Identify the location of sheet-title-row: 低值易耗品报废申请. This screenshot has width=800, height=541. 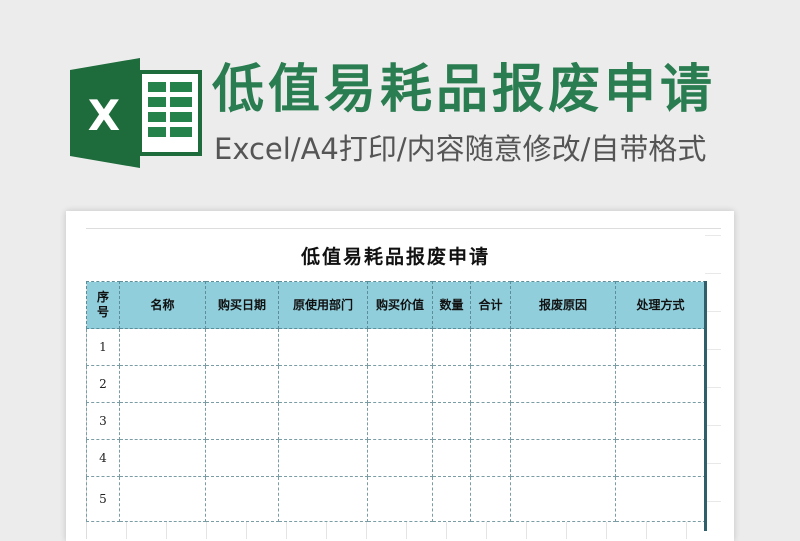
(395, 255).